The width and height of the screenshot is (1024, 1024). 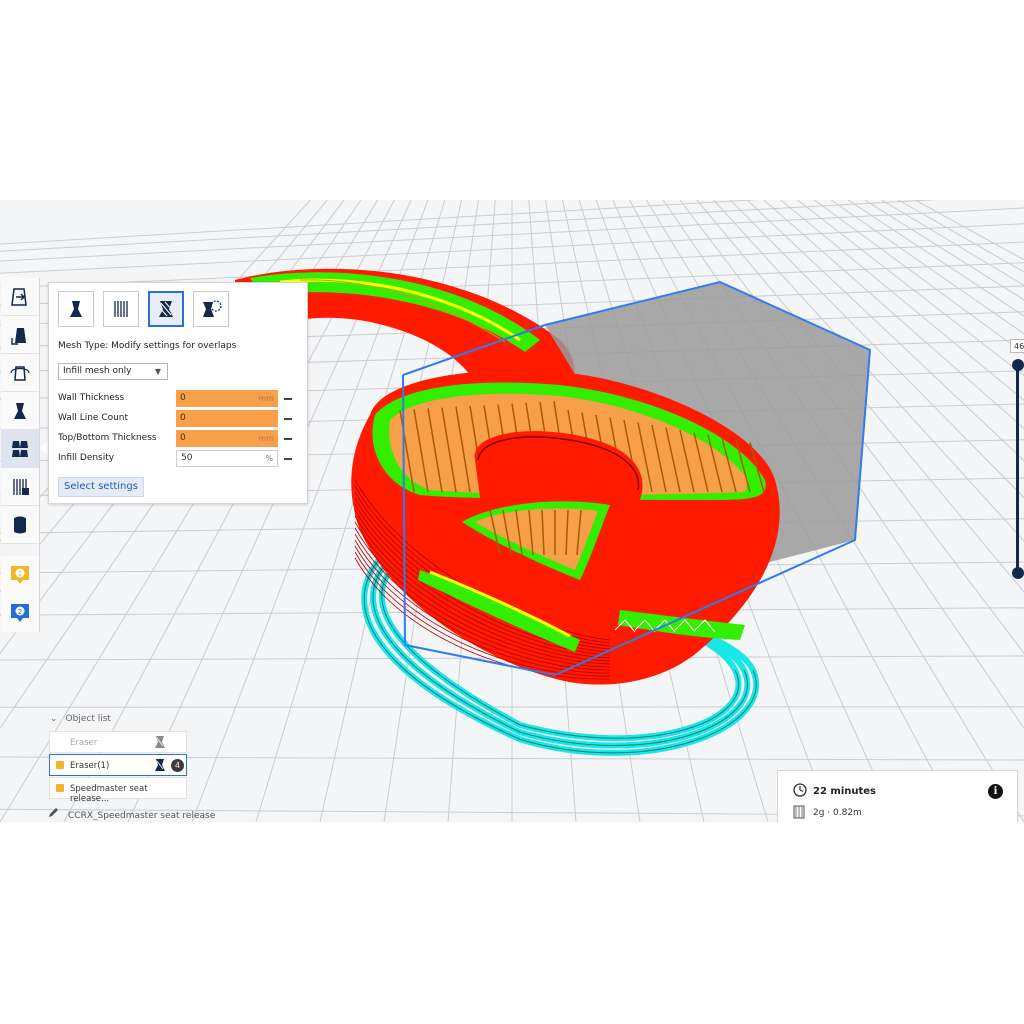 What do you see at coordinates (800, 790) in the screenshot?
I see `clock-icon` at bounding box center [800, 790].